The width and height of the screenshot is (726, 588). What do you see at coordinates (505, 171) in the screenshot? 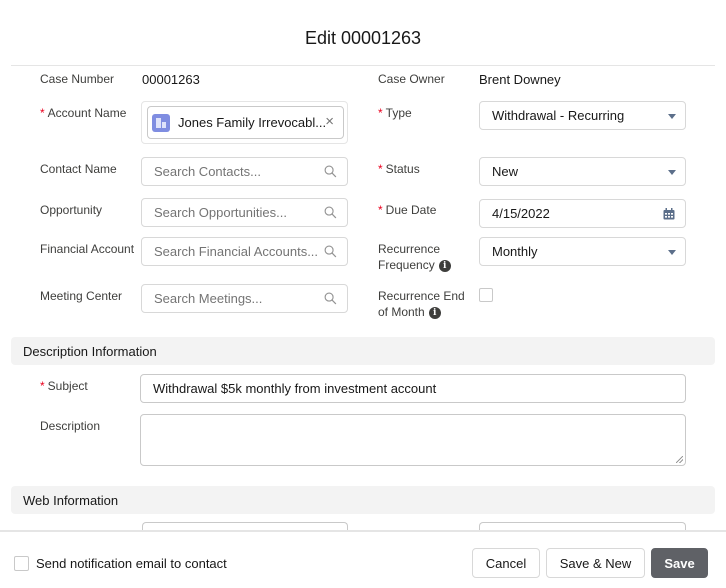
I see `status-value: New` at bounding box center [505, 171].